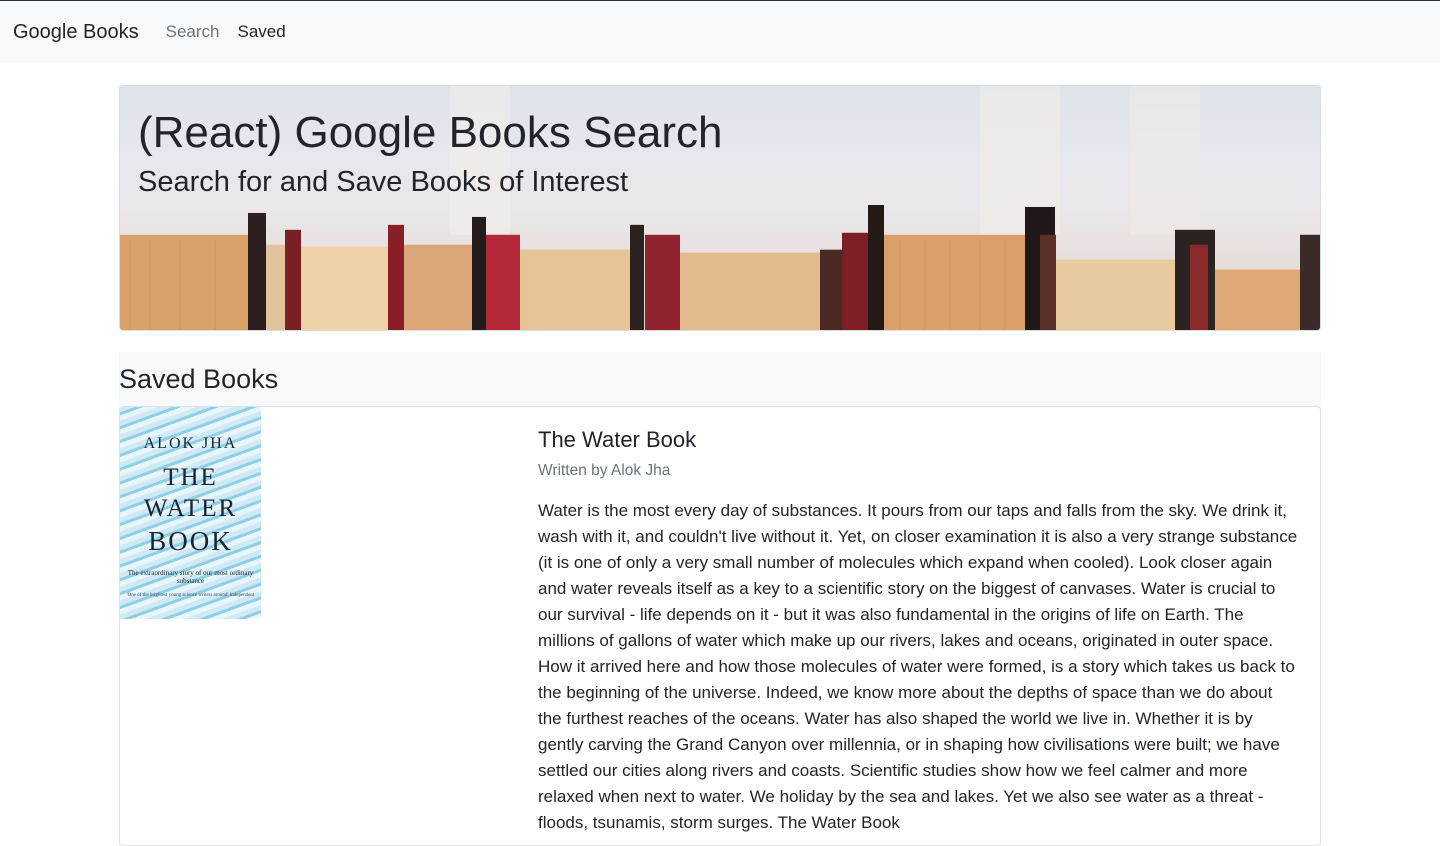 The height and width of the screenshot is (846, 1440). What do you see at coordinates (262, 32) in the screenshot?
I see `nav-link-saved: Saved` at bounding box center [262, 32].